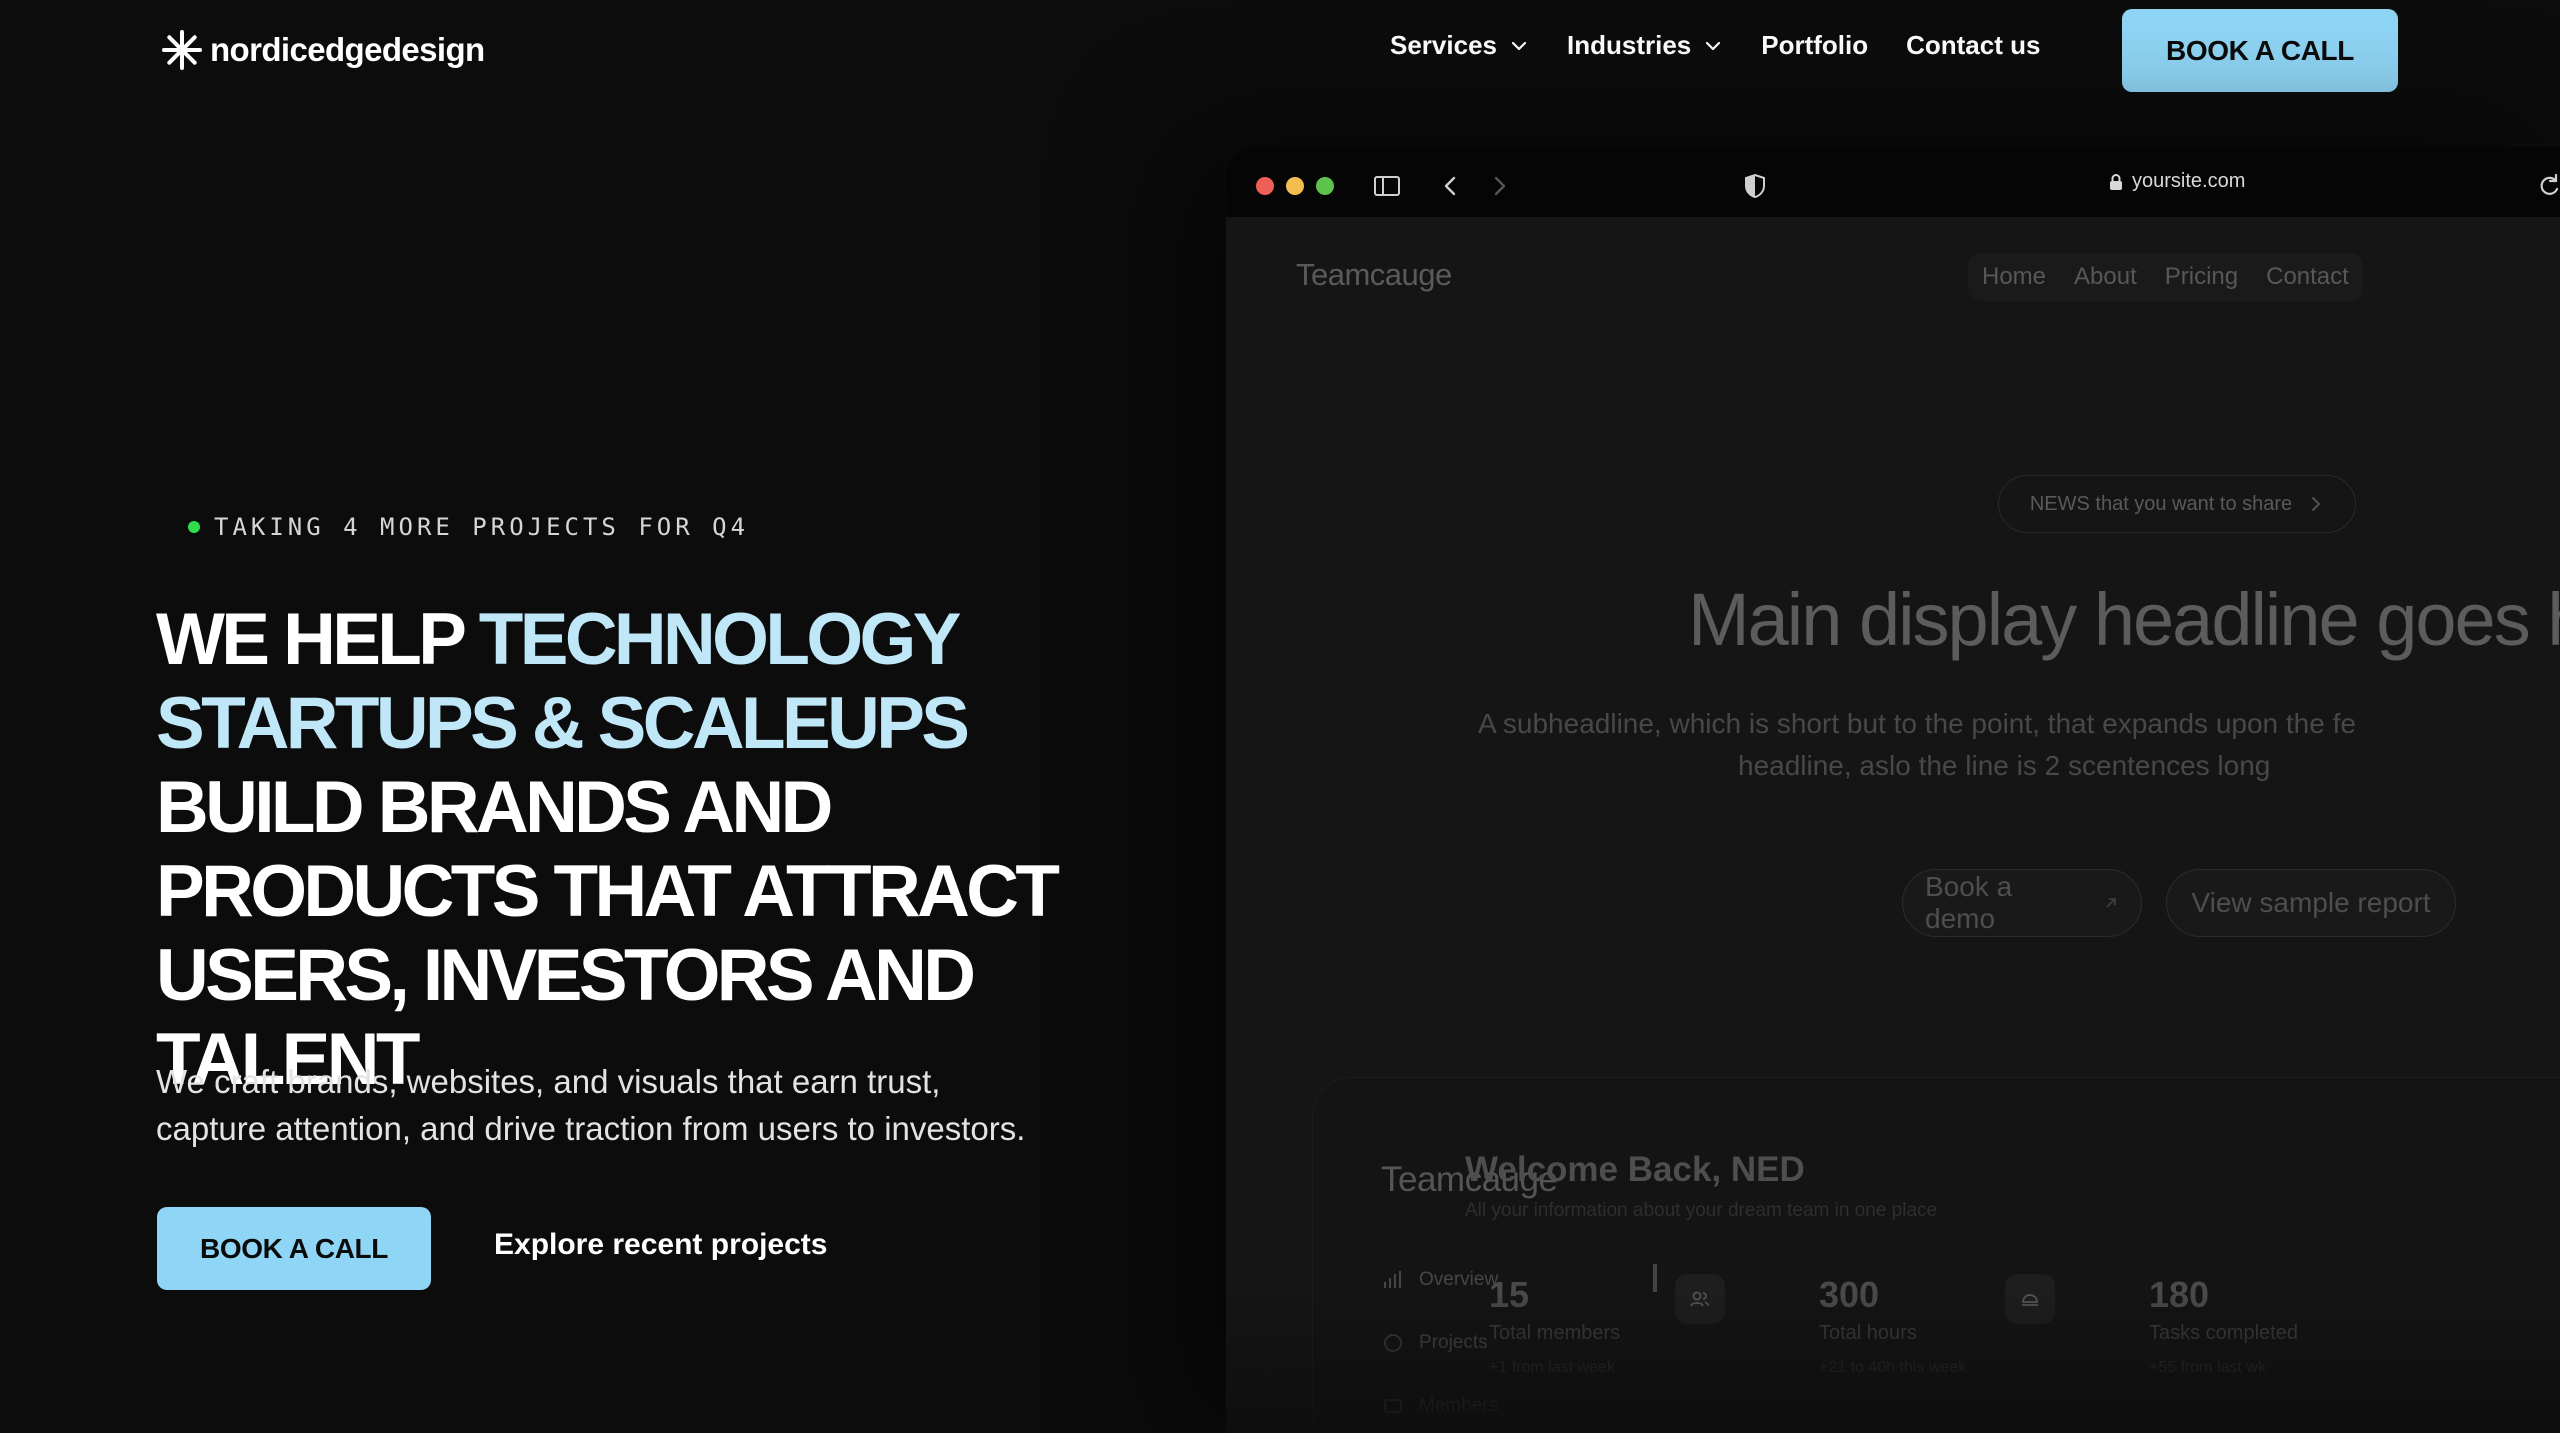 The width and height of the screenshot is (2560, 1433). What do you see at coordinates (1755, 186) in the screenshot?
I see `shield-icon` at bounding box center [1755, 186].